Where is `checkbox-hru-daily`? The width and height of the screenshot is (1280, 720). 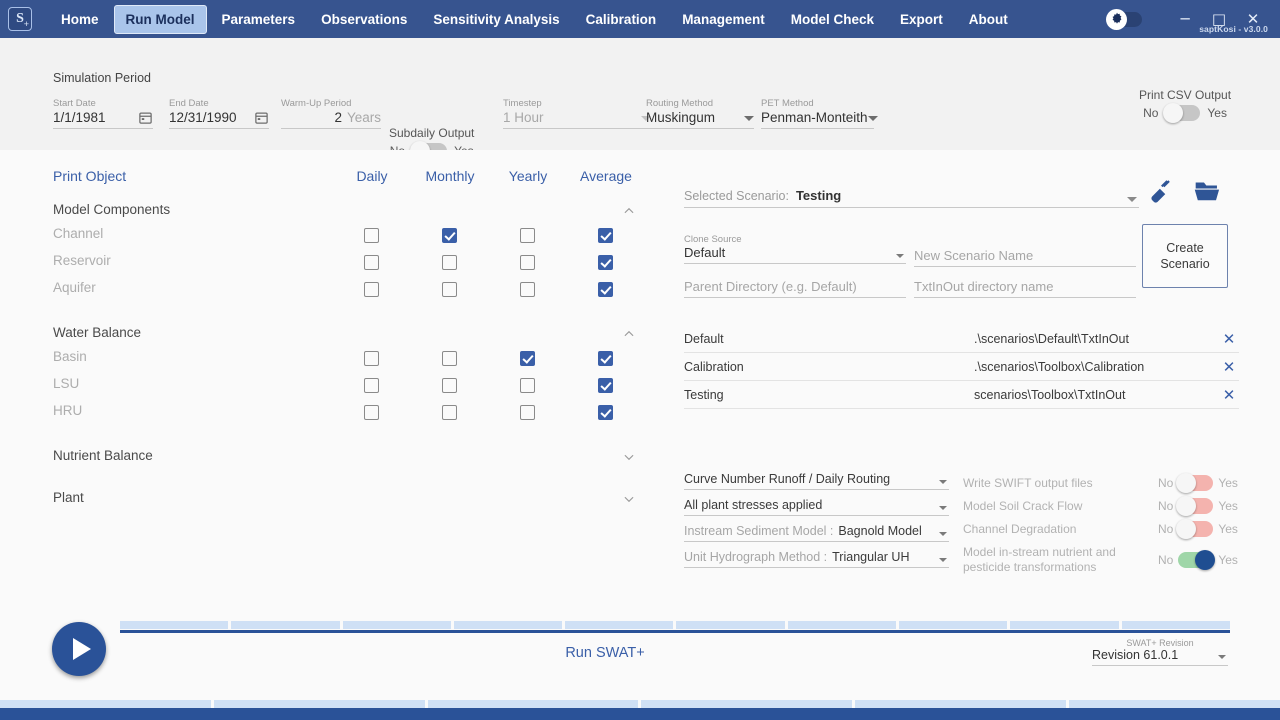 checkbox-hru-daily is located at coordinates (371, 412).